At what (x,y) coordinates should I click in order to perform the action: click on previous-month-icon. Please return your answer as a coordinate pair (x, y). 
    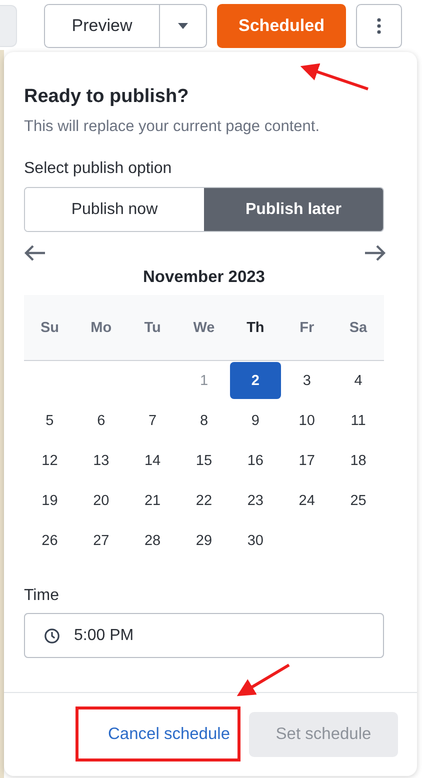
    Looking at the image, I should click on (35, 253).